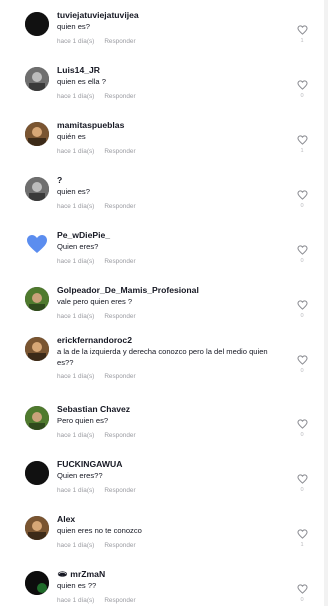 Image resolution: width=328 pixels, height=606 pixels. What do you see at coordinates (66, 519) in the screenshot?
I see `comment-username: Alex` at bounding box center [66, 519].